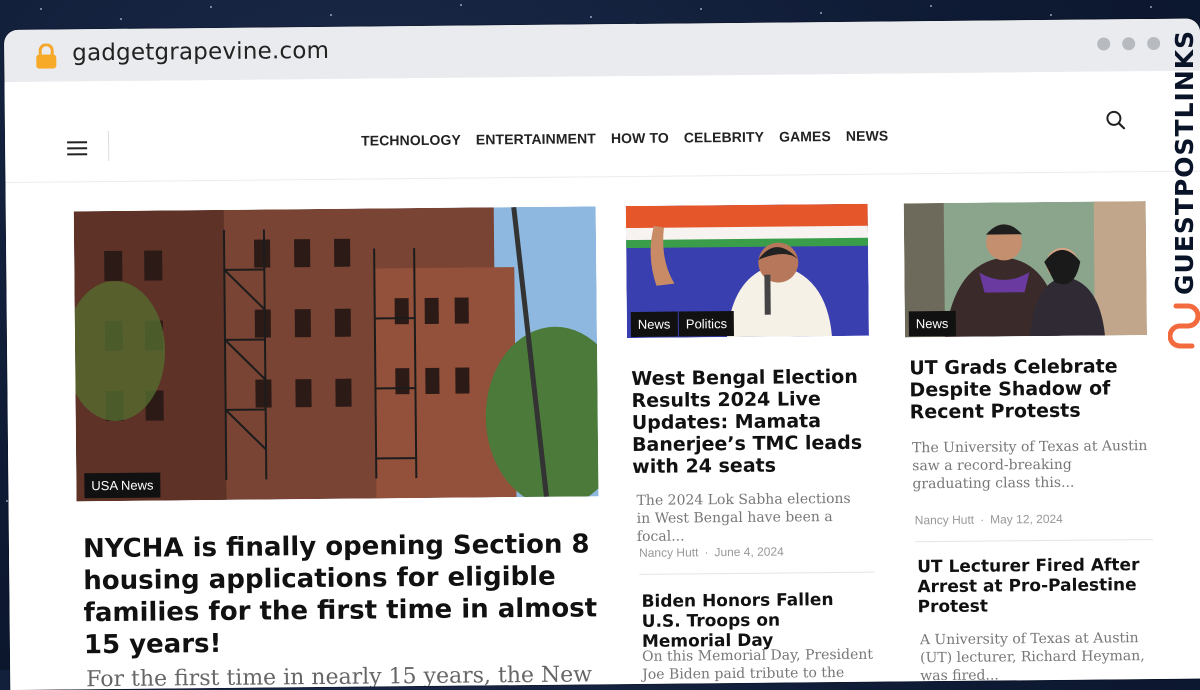  What do you see at coordinates (1026, 519) in the screenshot?
I see `publish-date: May 12, 2024` at bounding box center [1026, 519].